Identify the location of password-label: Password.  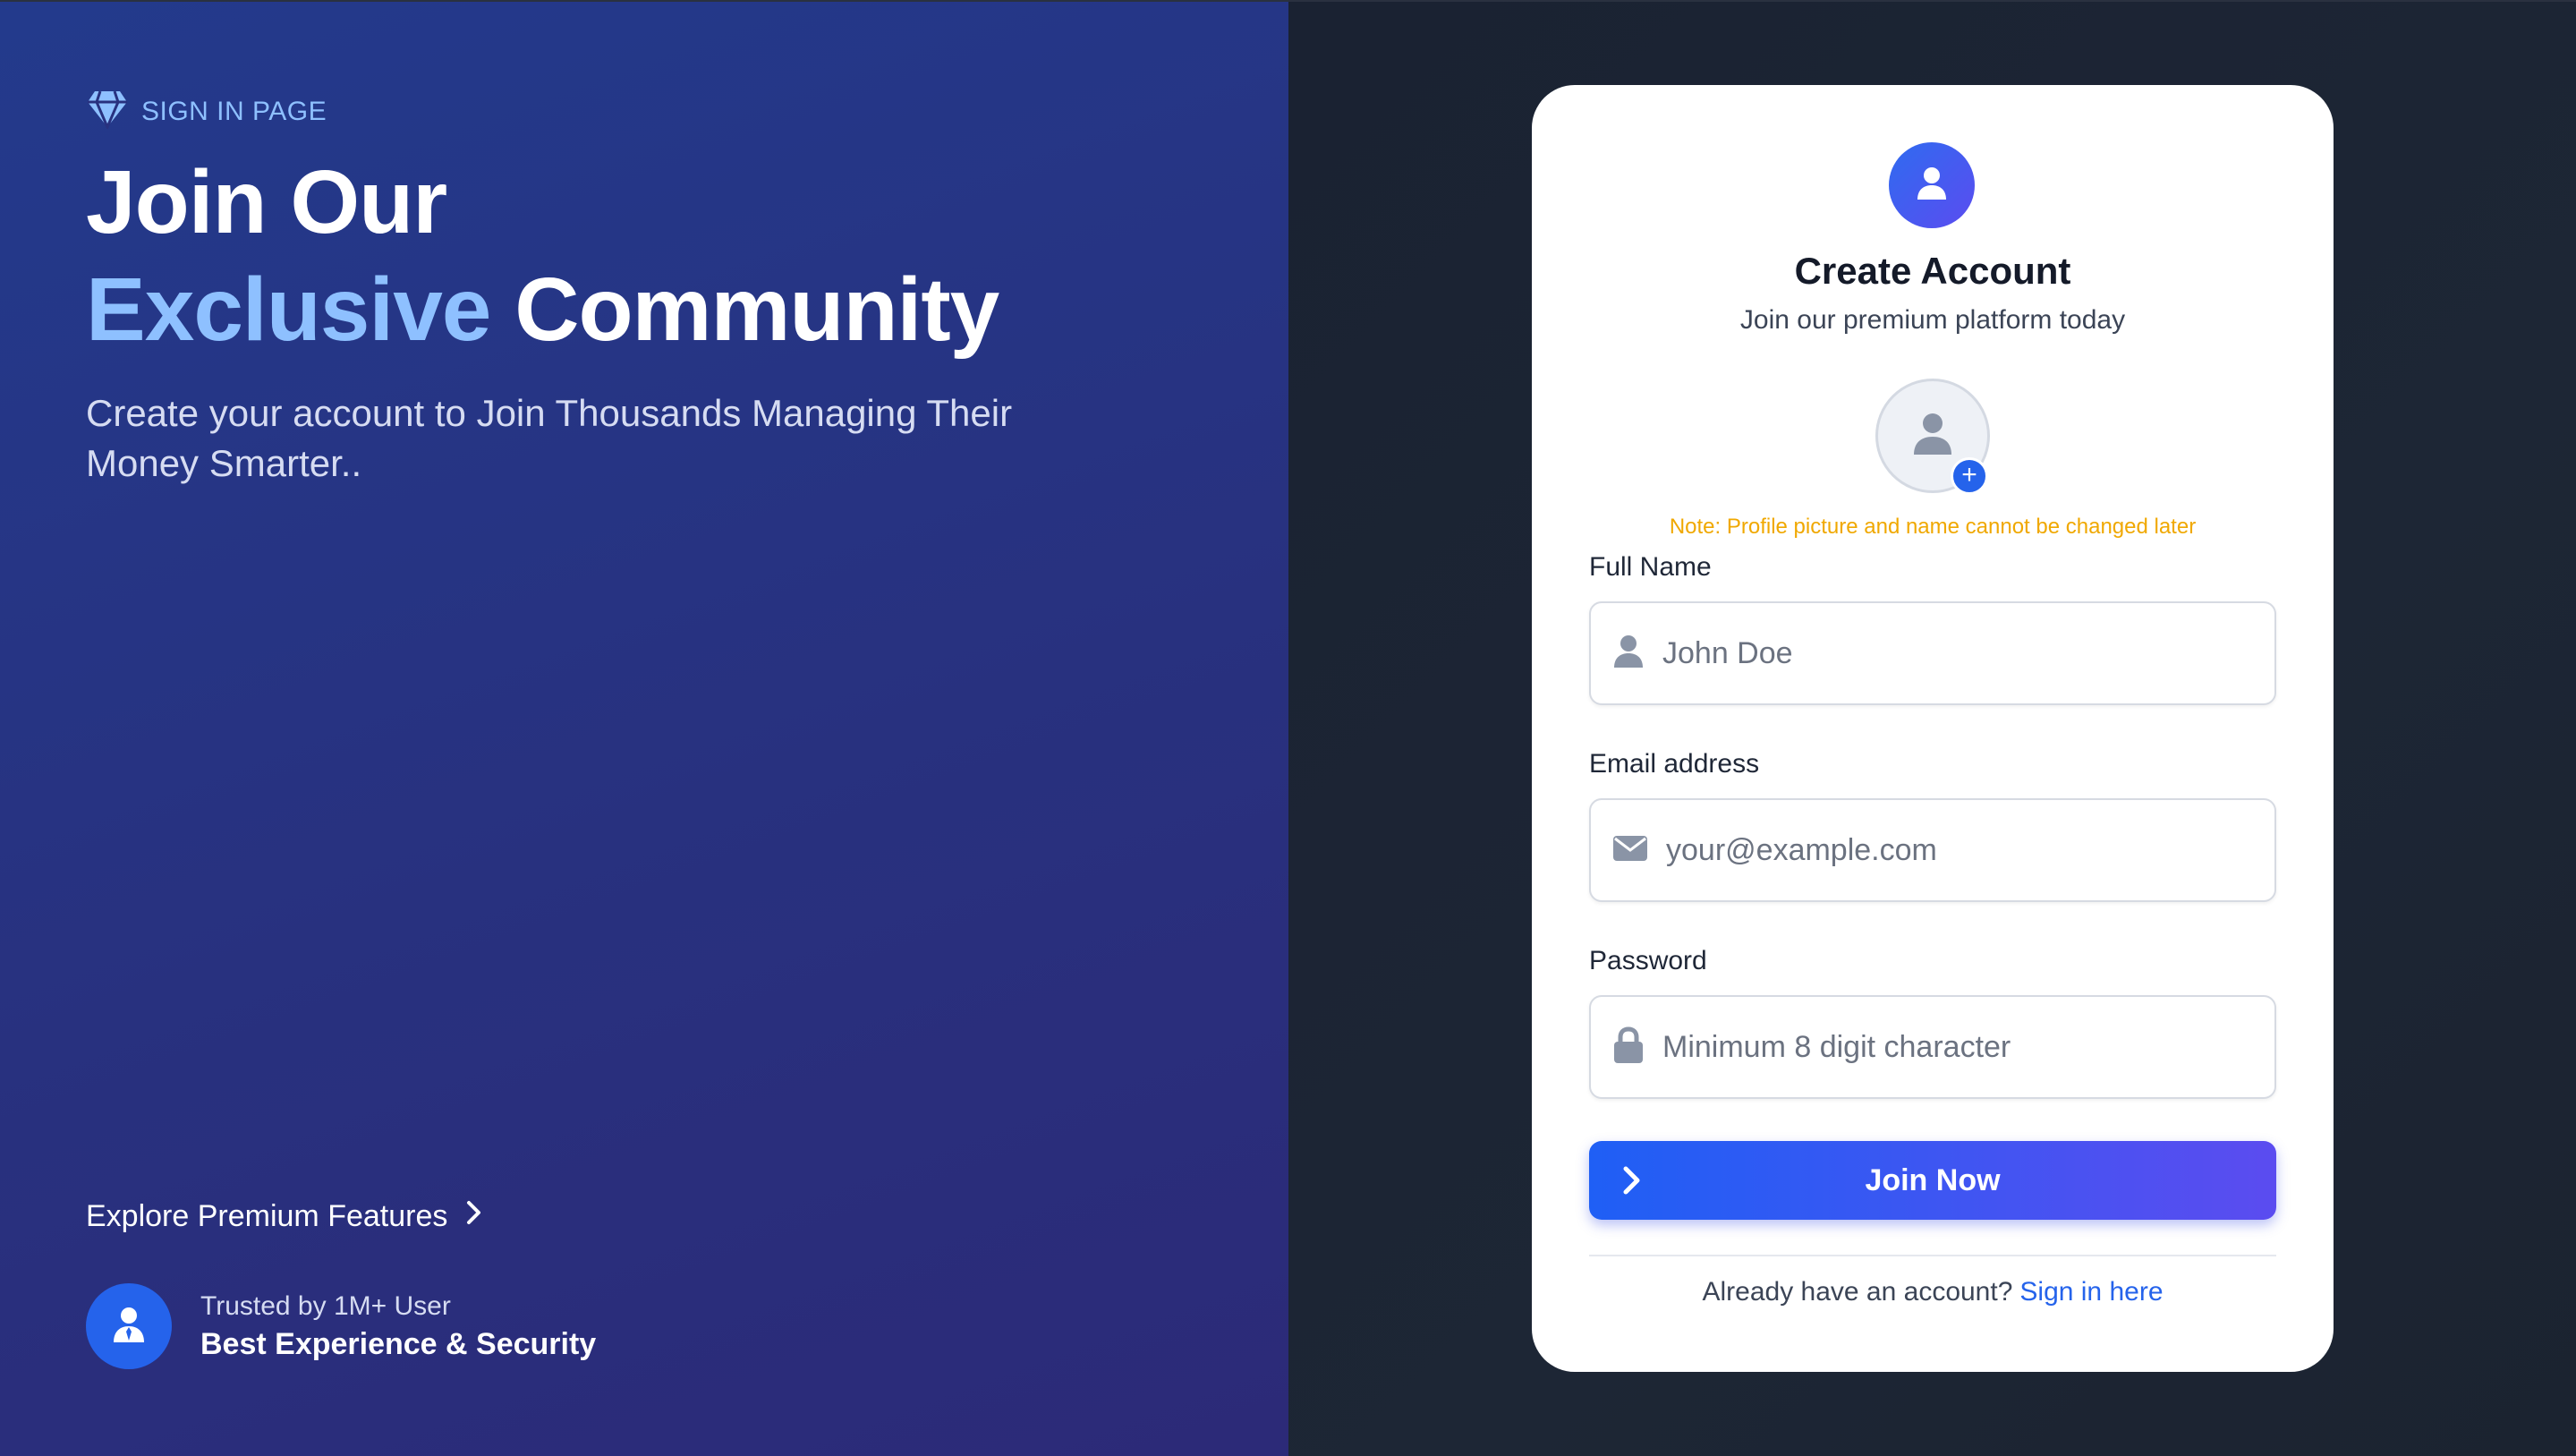
(1648, 961).